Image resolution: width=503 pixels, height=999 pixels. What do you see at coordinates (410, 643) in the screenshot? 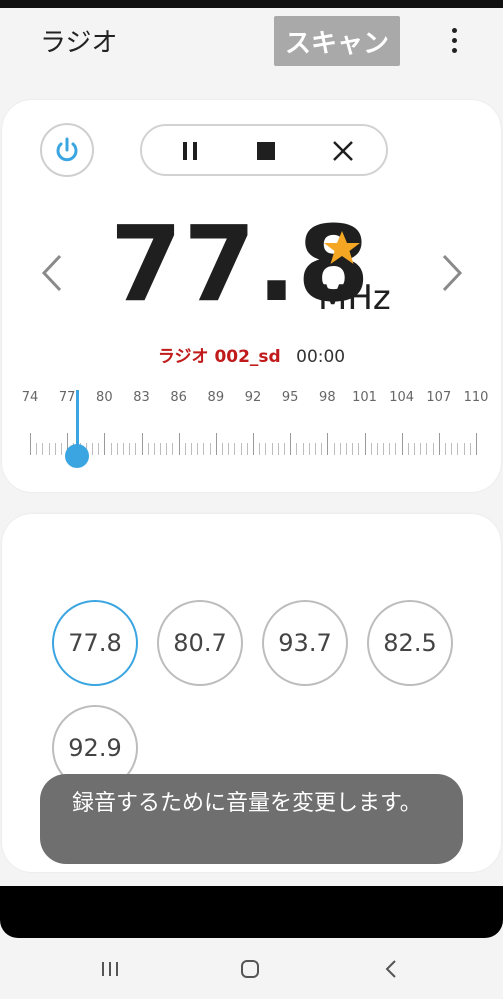
I see `preset-button: 82.5` at bounding box center [410, 643].